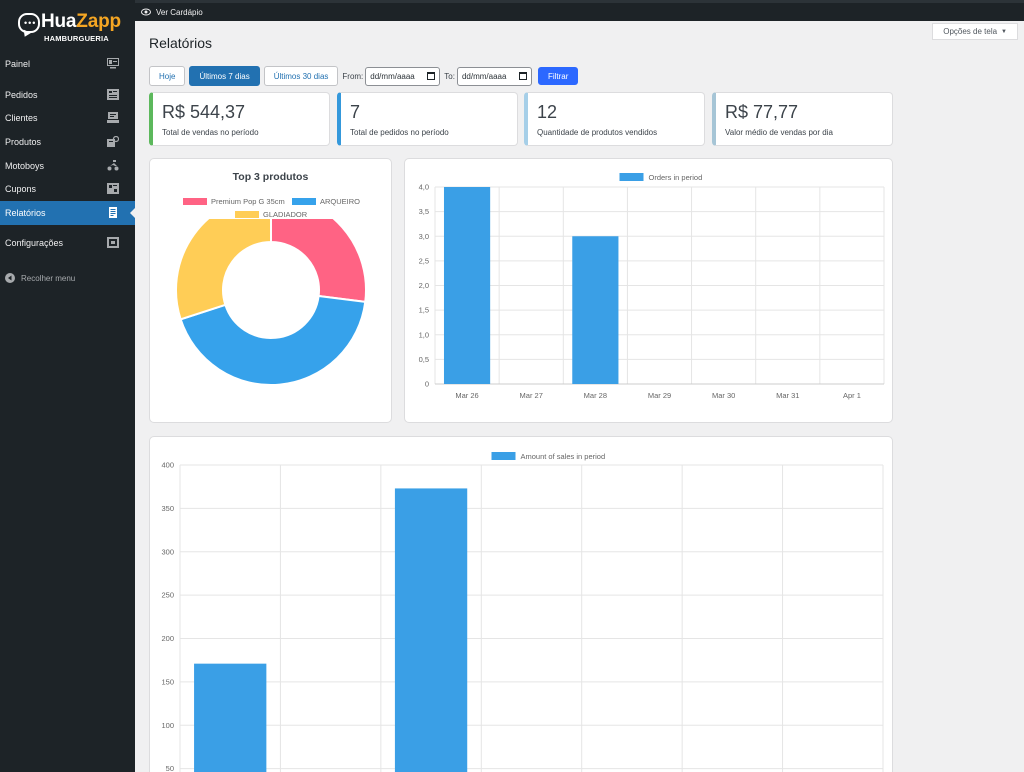  What do you see at coordinates (113, 94) in the screenshot?
I see `orders-icon` at bounding box center [113, 94].